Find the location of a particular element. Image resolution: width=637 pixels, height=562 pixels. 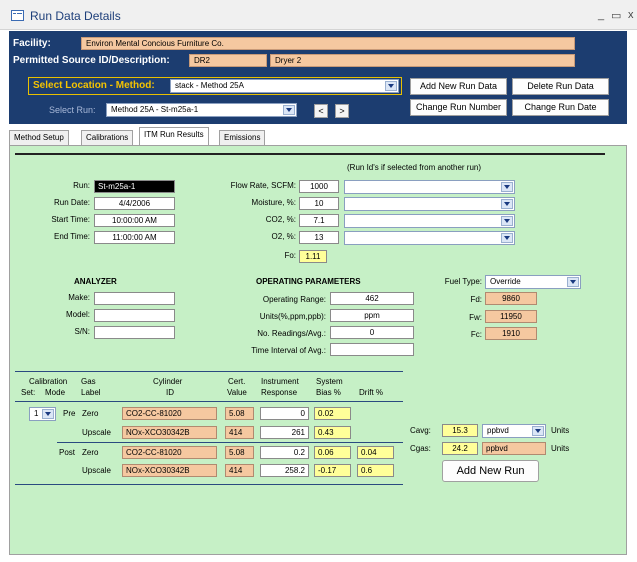

panel-divider-top is located at coordinates (310, 154).